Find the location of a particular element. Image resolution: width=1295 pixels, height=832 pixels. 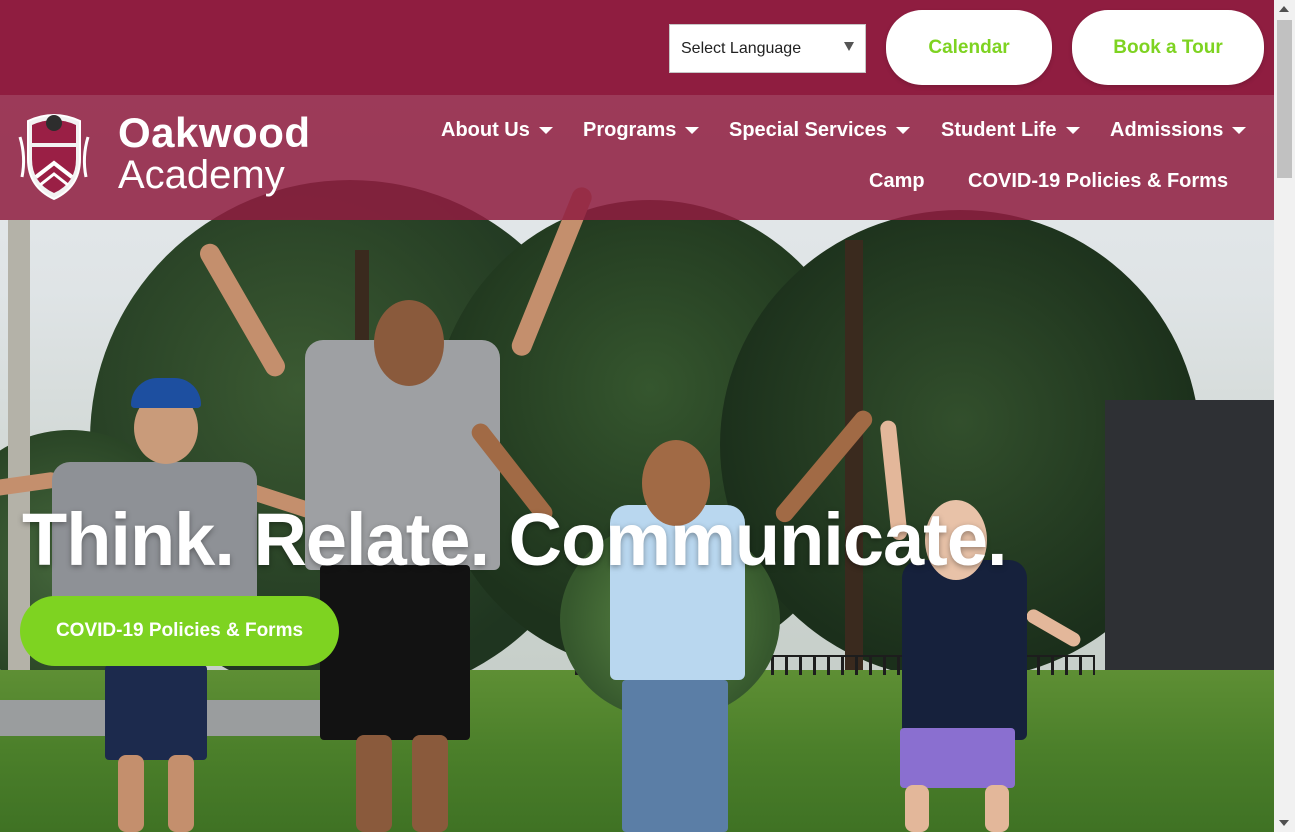

scrollbar-thumb is located at coordinates (1284, 99).